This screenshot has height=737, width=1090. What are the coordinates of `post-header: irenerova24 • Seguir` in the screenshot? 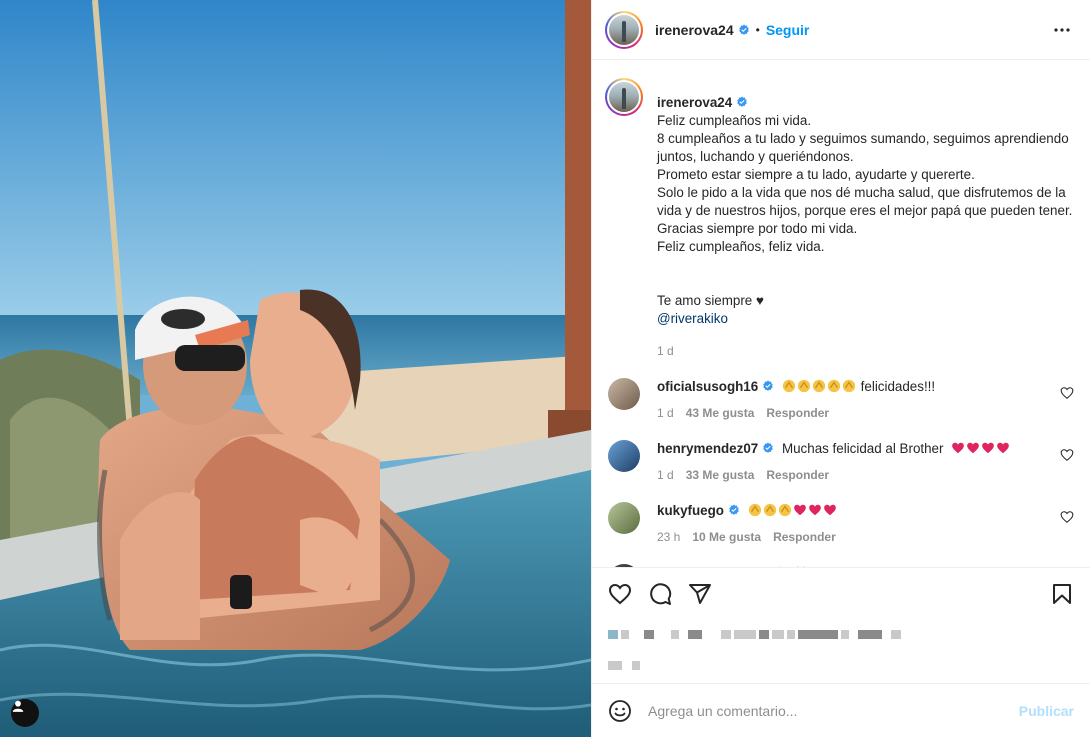 It's located at (841, 30).